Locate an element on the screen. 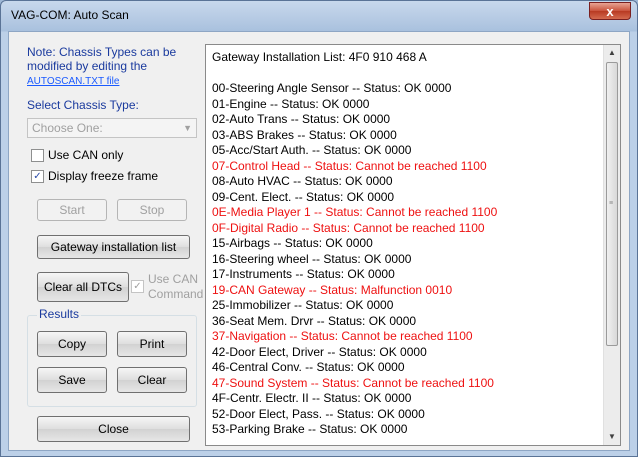 Image resolution: width=638 pixels, height=457 pixels. scan-result-line: 4F-Centr. Electr. II -- Status: OK 0000 is located at coordinates (312, 398).